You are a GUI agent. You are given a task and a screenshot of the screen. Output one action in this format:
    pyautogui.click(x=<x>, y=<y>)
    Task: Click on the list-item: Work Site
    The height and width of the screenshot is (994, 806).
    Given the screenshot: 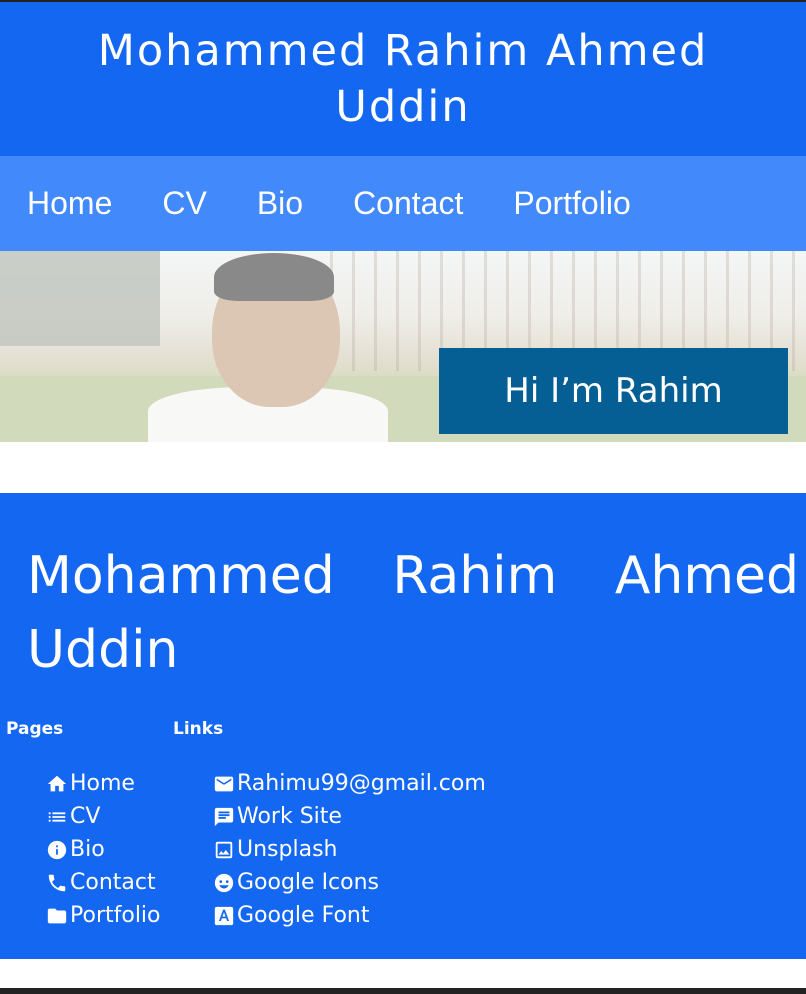 What is the action you would take?
    pyautogui.click(x=349, y=816)
    